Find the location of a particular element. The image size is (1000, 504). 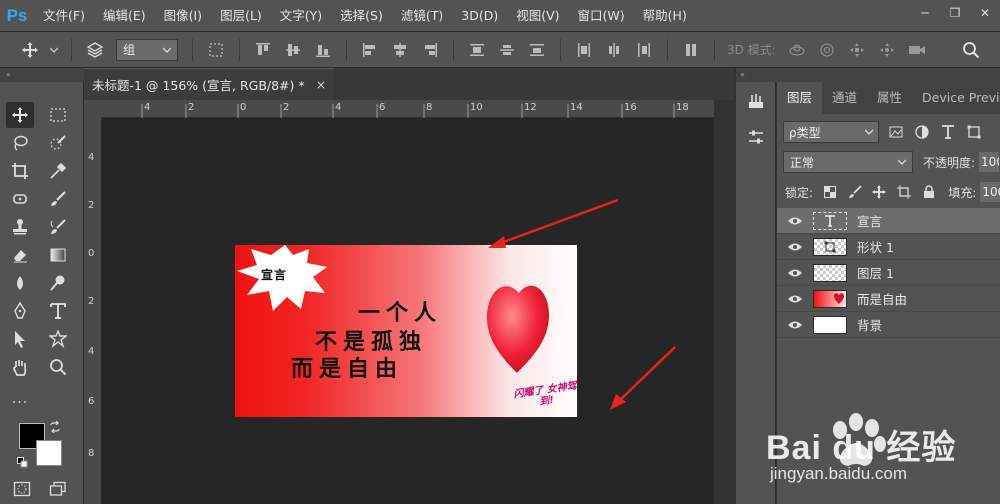

lasso-tool-icon is located at coordinates (20, 143).